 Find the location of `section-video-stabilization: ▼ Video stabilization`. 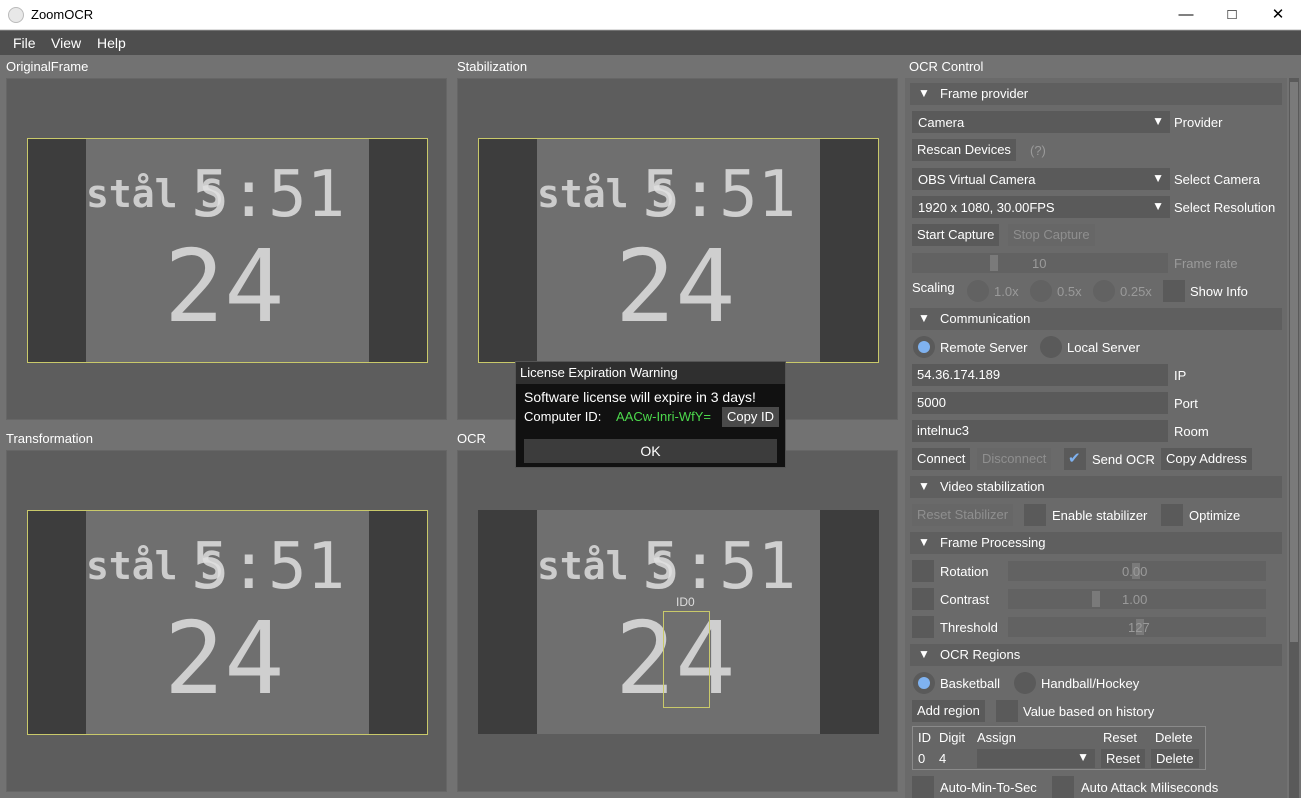

section-video-stabilization: ▼ Video stabilization is located at coordinates (1096, 487).